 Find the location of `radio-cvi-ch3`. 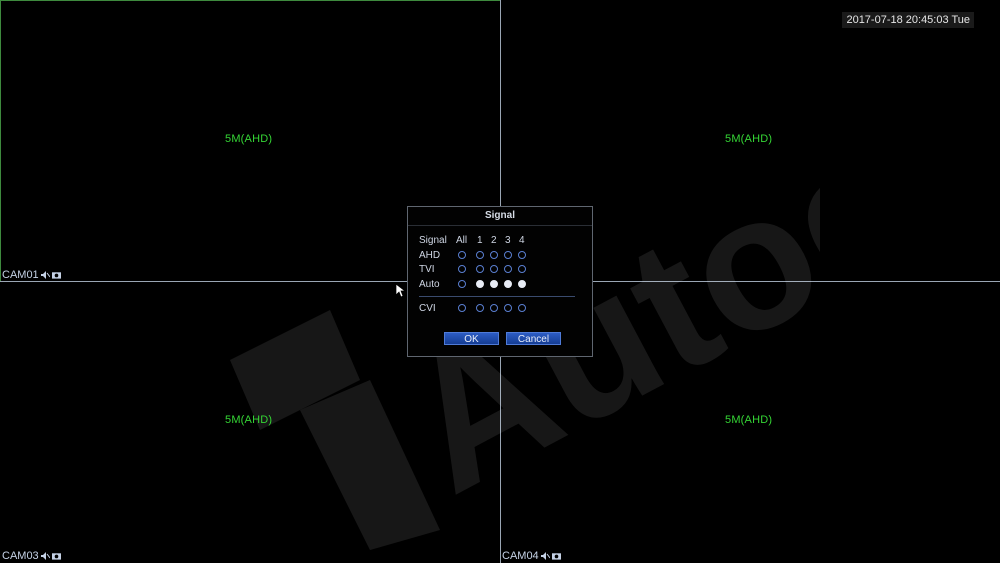

radio-cvi-ch3 is located at coordinates (508, 308).